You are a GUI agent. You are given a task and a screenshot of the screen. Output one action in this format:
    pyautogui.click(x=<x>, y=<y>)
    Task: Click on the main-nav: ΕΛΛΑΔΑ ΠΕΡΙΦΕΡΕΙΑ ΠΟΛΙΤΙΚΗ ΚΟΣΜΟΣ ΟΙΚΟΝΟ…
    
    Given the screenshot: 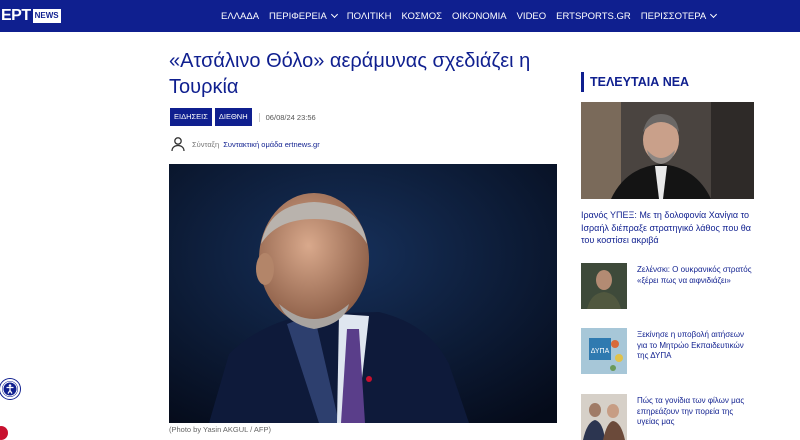 What is the action you would take?
    pyautogui.click(x=473, y=16)
    